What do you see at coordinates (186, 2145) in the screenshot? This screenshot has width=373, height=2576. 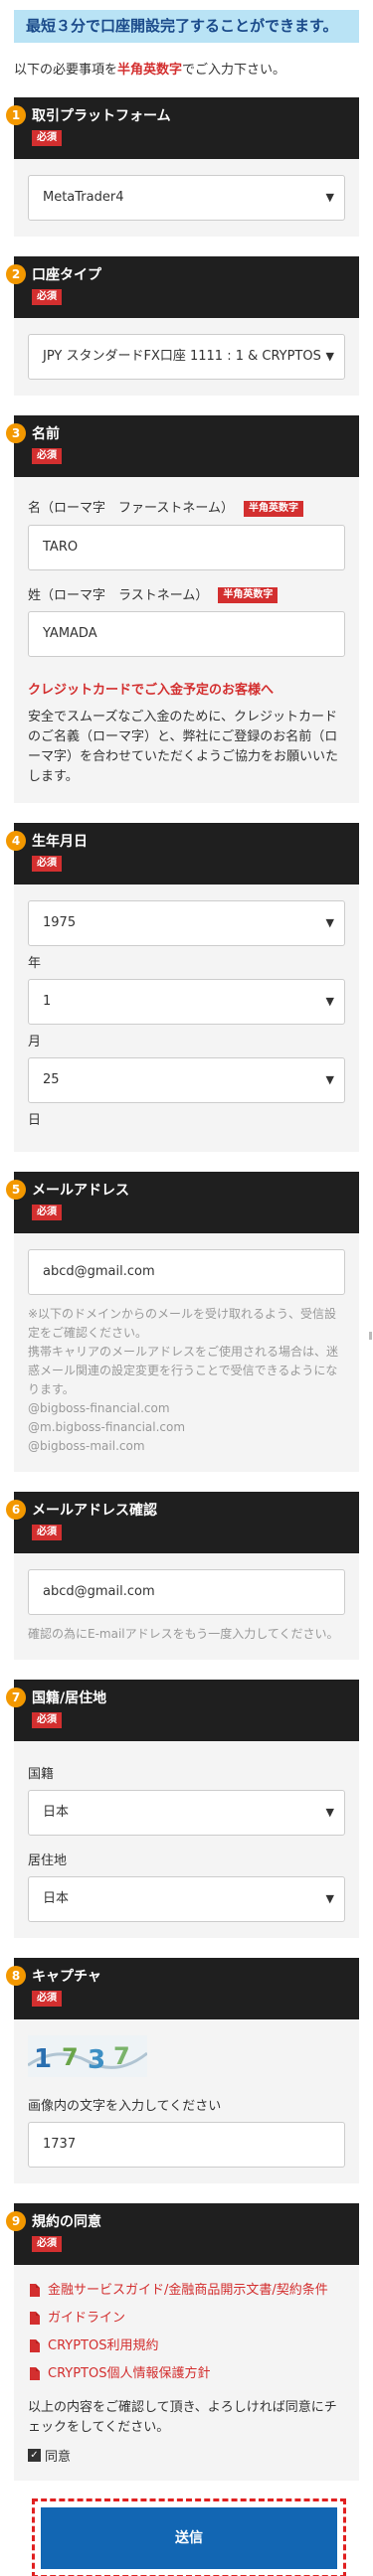 I see `captcha-input: 1737` at bounding box center [186, 2145].